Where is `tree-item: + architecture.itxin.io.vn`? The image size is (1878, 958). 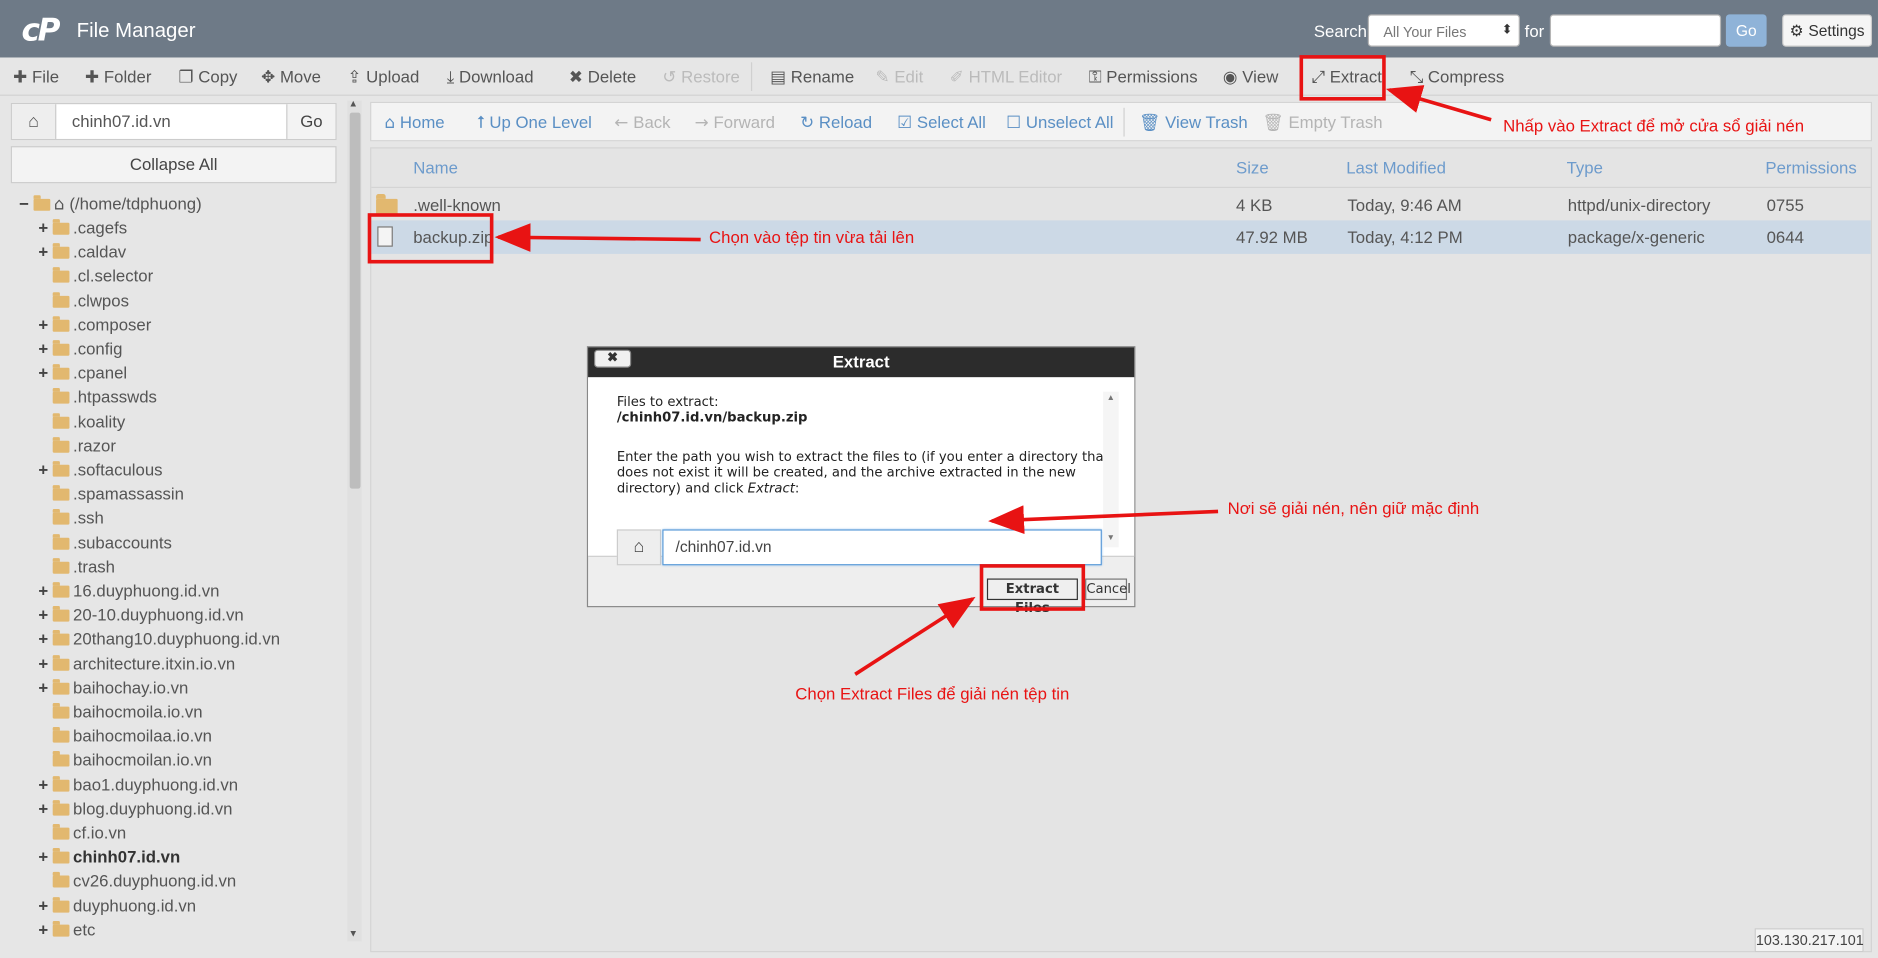
tree-item: + architecture.itxin.io.vn is located at coordinates (136, 663).